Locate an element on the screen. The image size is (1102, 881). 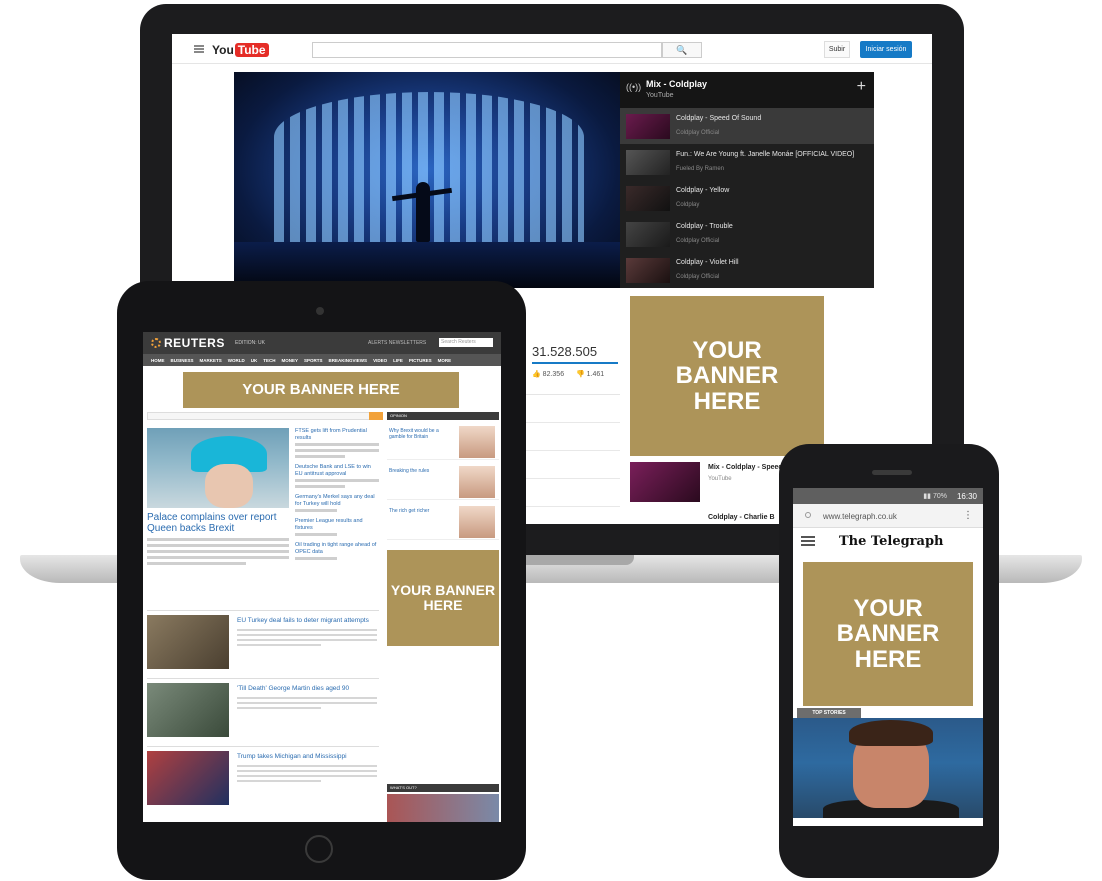
info-panels is located at coordinates (572, 454).